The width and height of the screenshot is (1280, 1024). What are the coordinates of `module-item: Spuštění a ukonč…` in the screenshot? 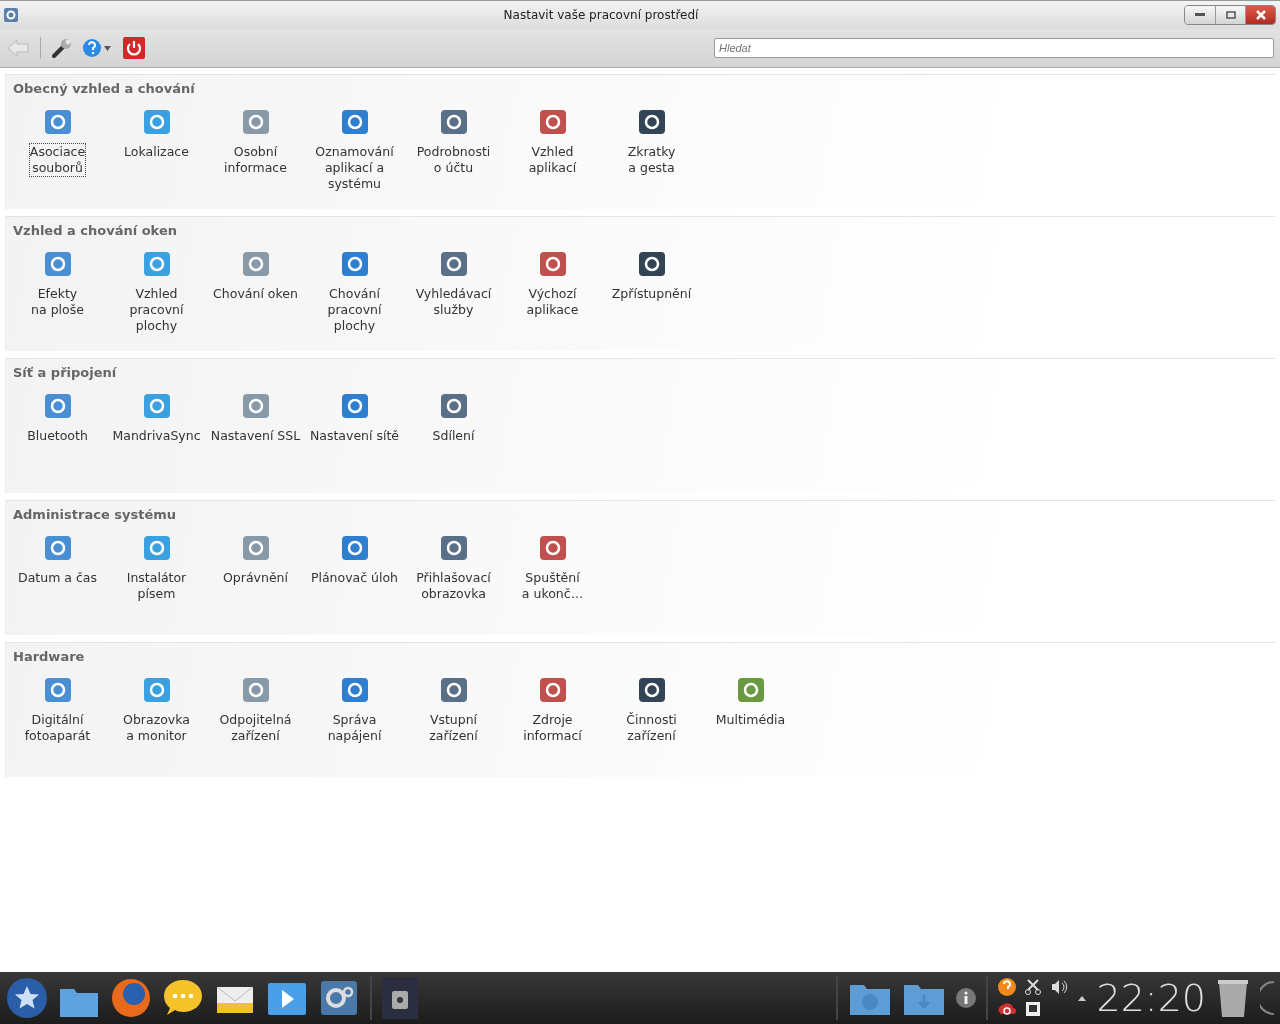 It's located at (552, 567).